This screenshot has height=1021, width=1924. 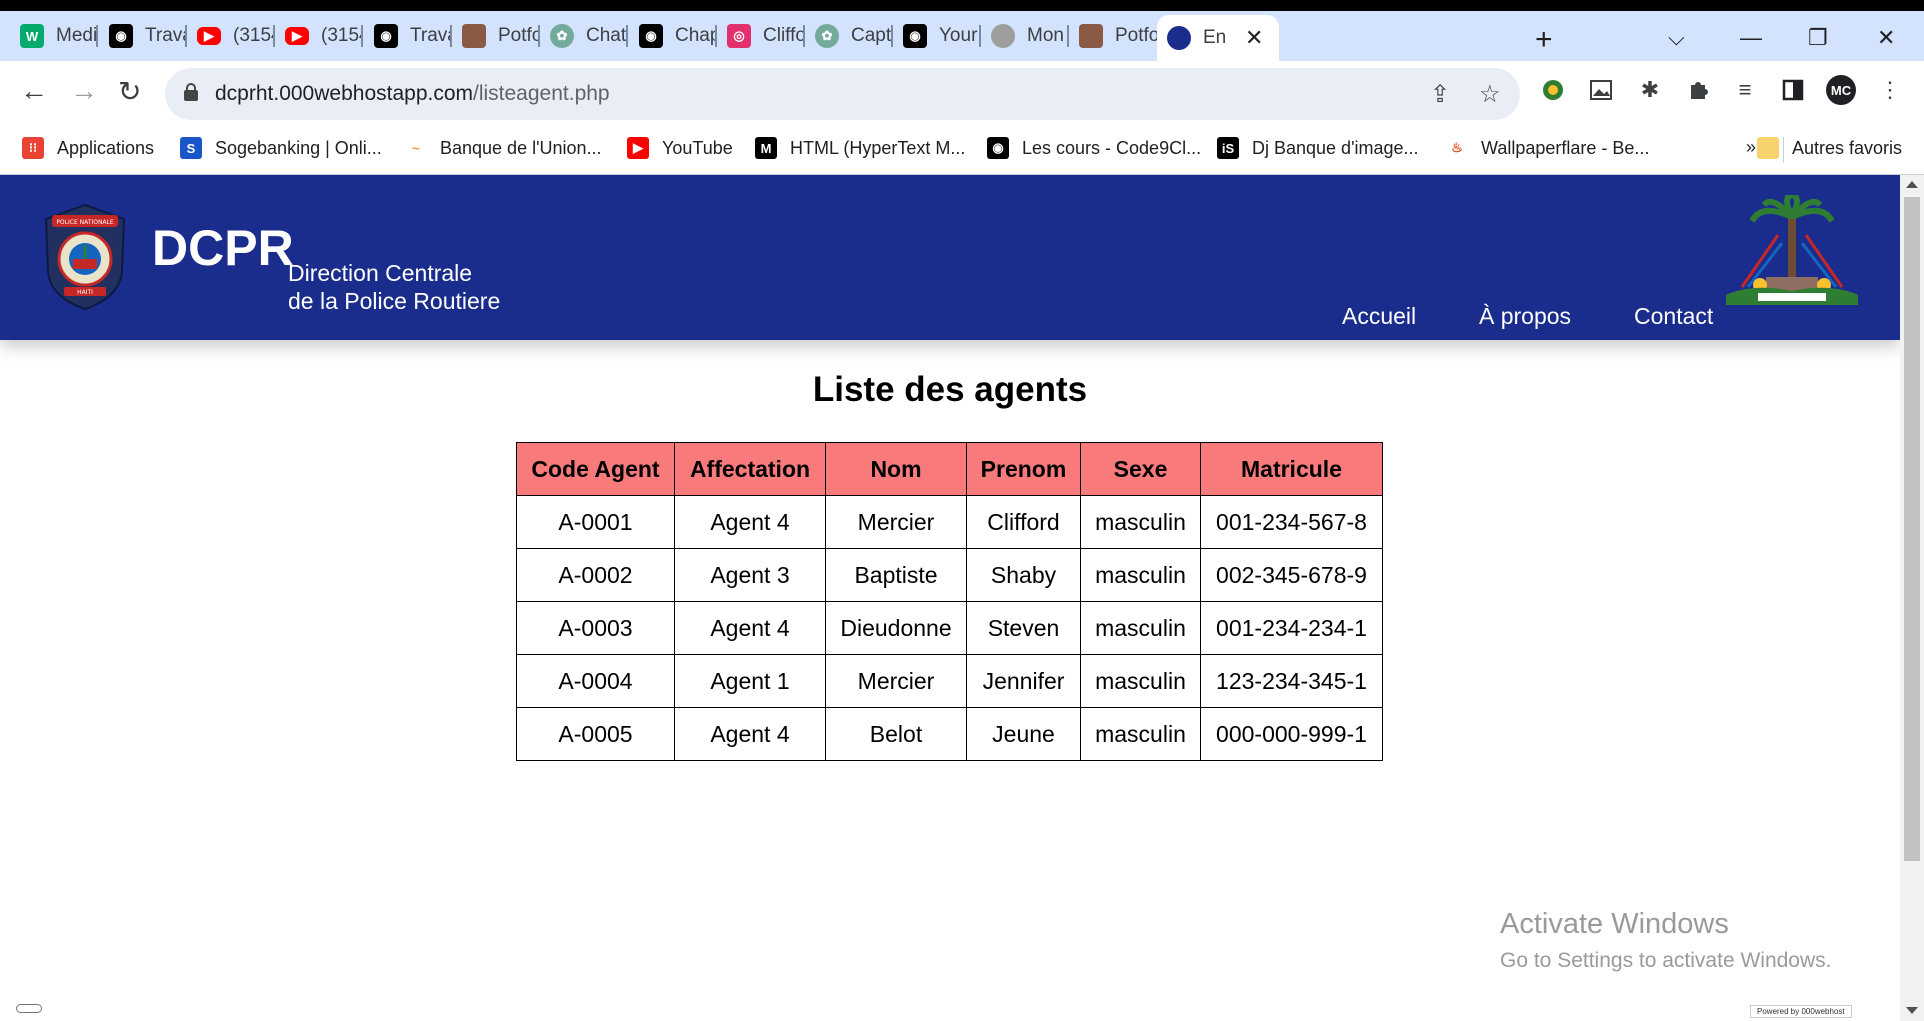 I want to click on table-cell: A-0005, so click(x=595, y=734).